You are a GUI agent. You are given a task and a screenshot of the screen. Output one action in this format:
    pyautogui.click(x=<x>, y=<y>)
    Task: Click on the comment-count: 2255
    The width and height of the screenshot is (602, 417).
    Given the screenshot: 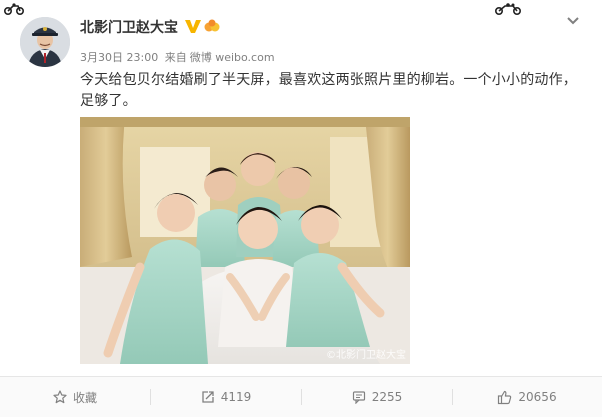 What is the action you would take?
    pyautogui.click(x=387, y=397)
    